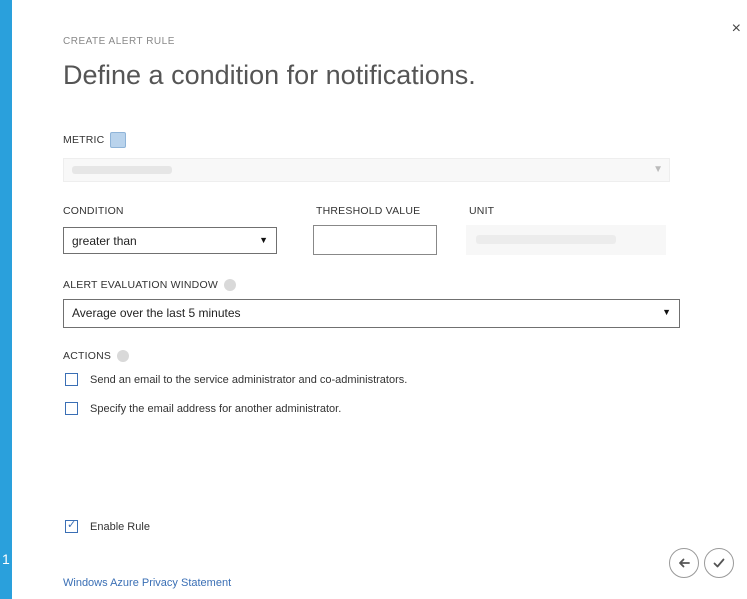 Image resolution: width=747 pixels, height=599 pixels. Describe the element at coordinates (375, 240) in the screenshot. I see `threshold-input` at that location.